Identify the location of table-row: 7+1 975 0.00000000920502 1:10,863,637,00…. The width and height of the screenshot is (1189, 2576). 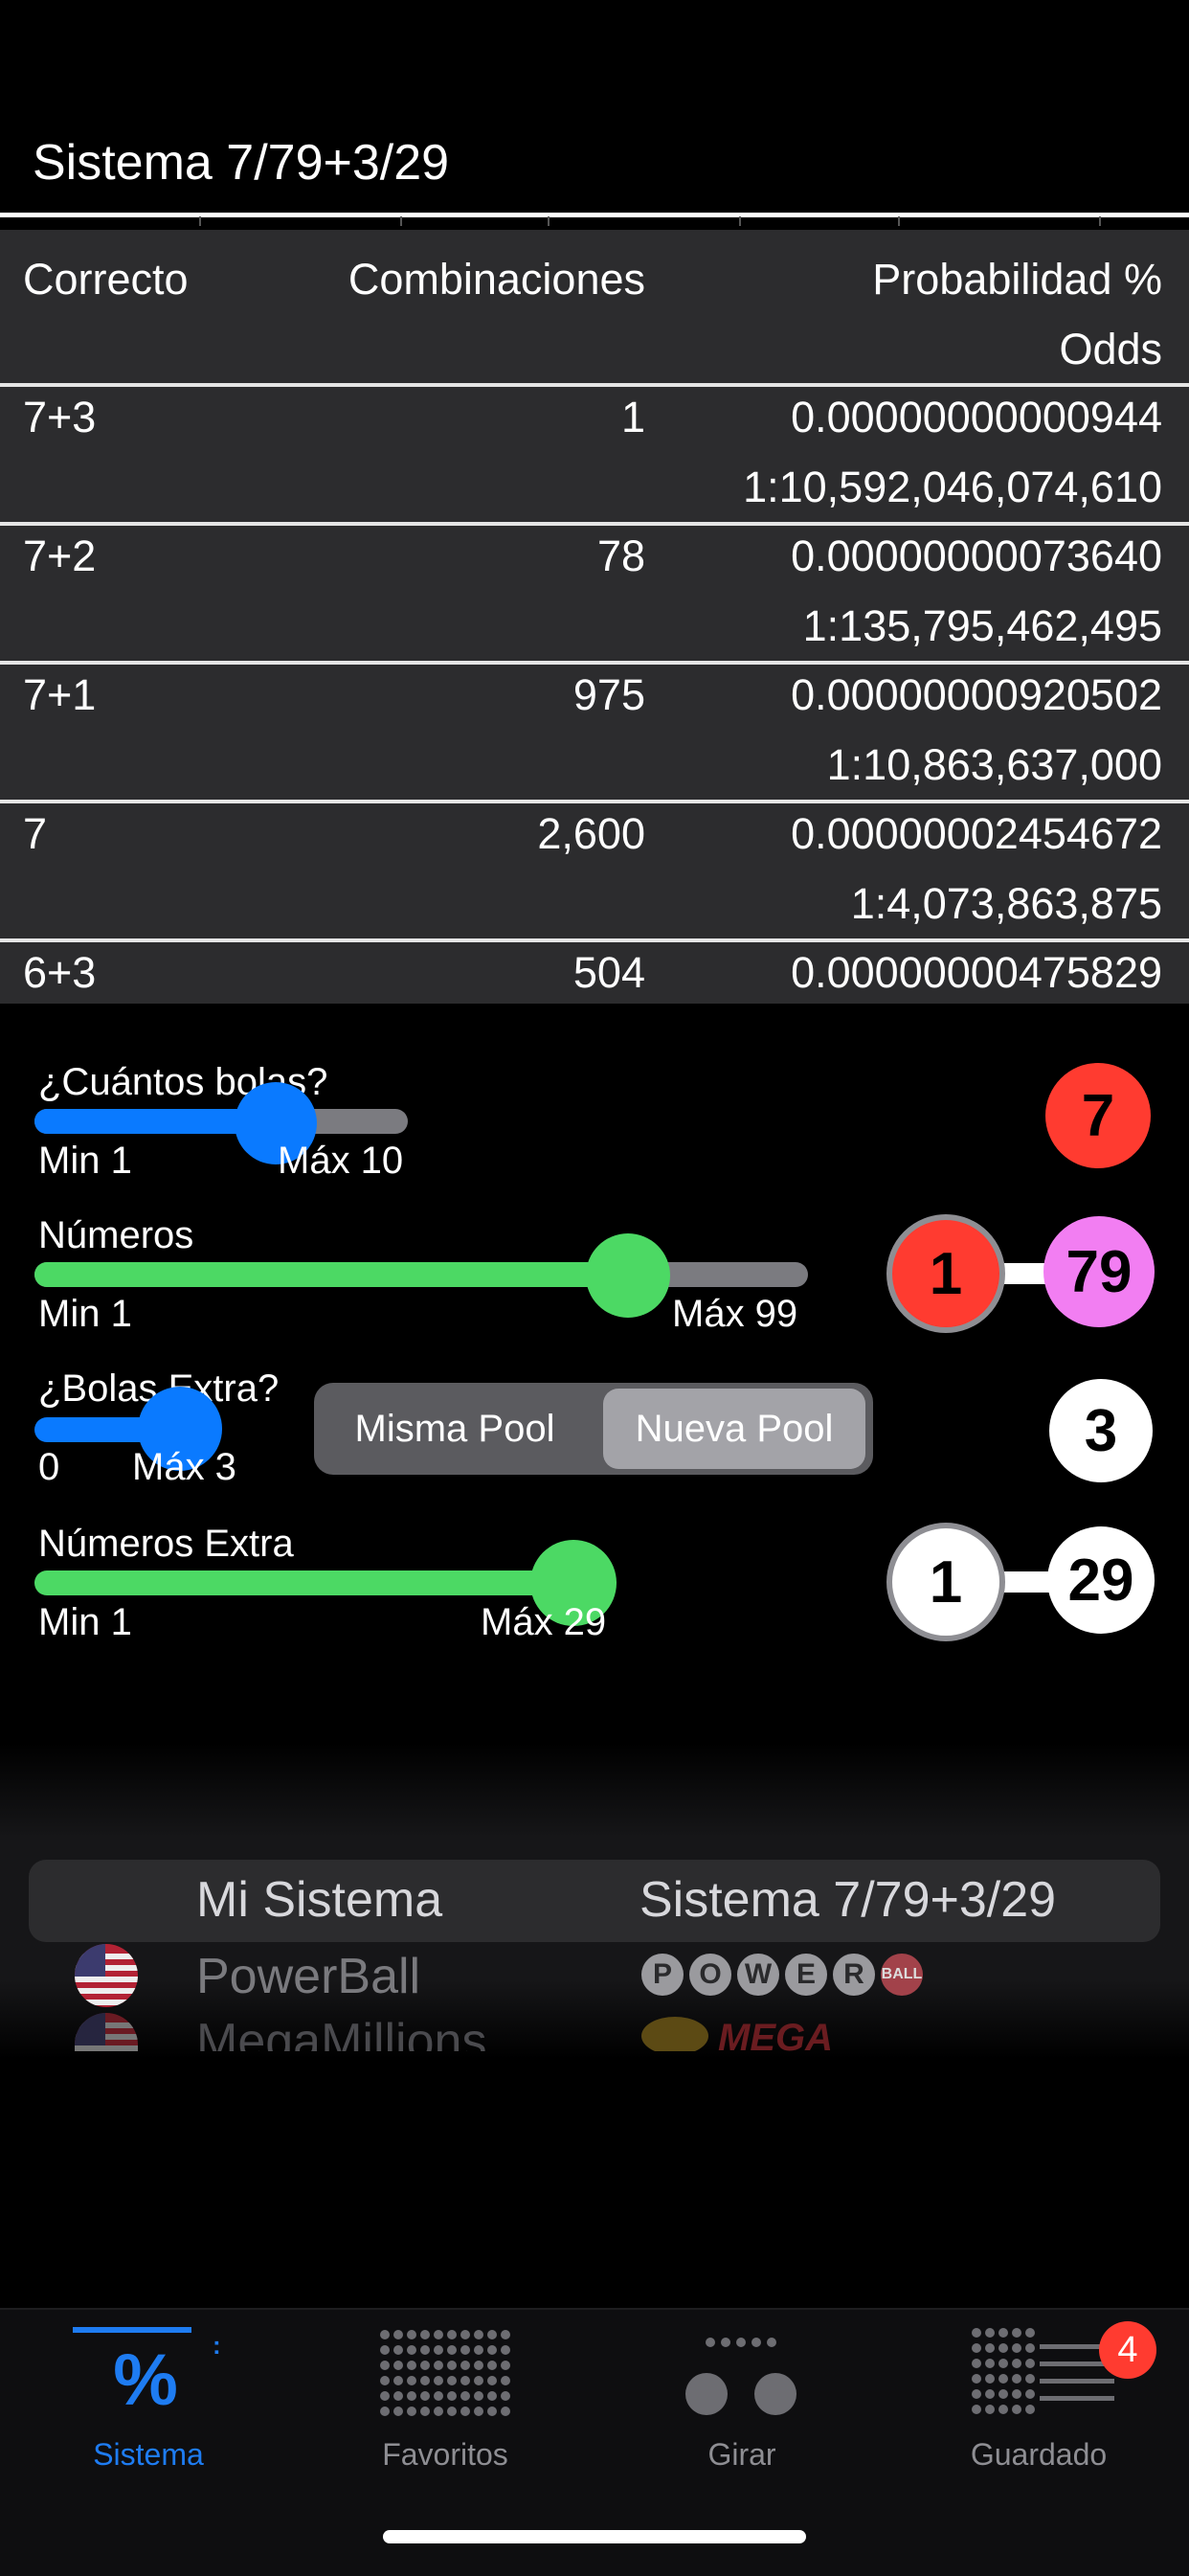
(594, 731).